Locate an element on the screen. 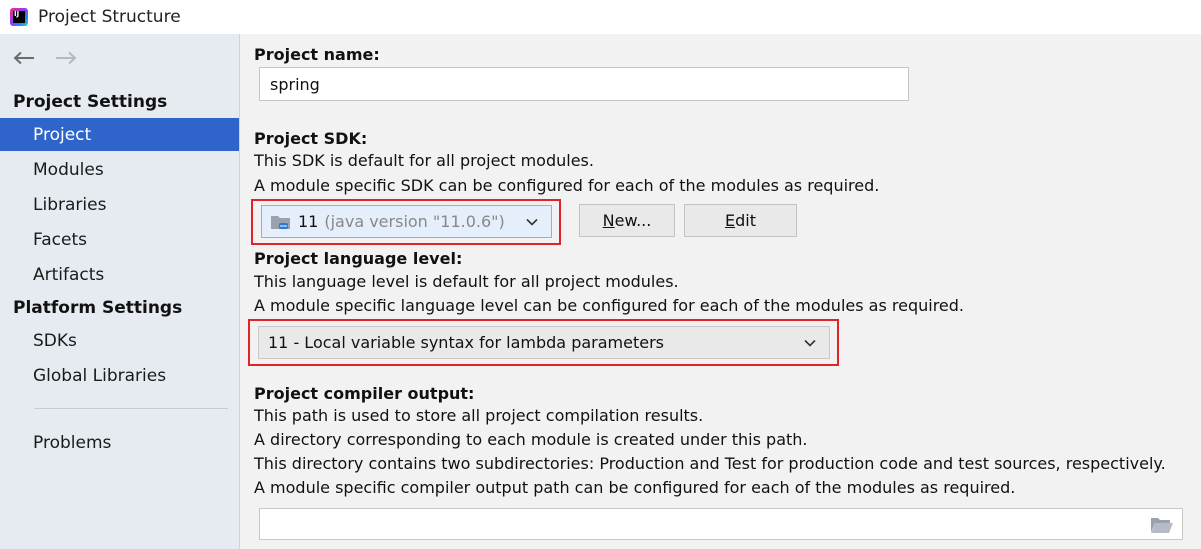 The width and height of the screenshot is (1201, 549). sidebar-item-facets: Facets is located at coordinates (119, 239).